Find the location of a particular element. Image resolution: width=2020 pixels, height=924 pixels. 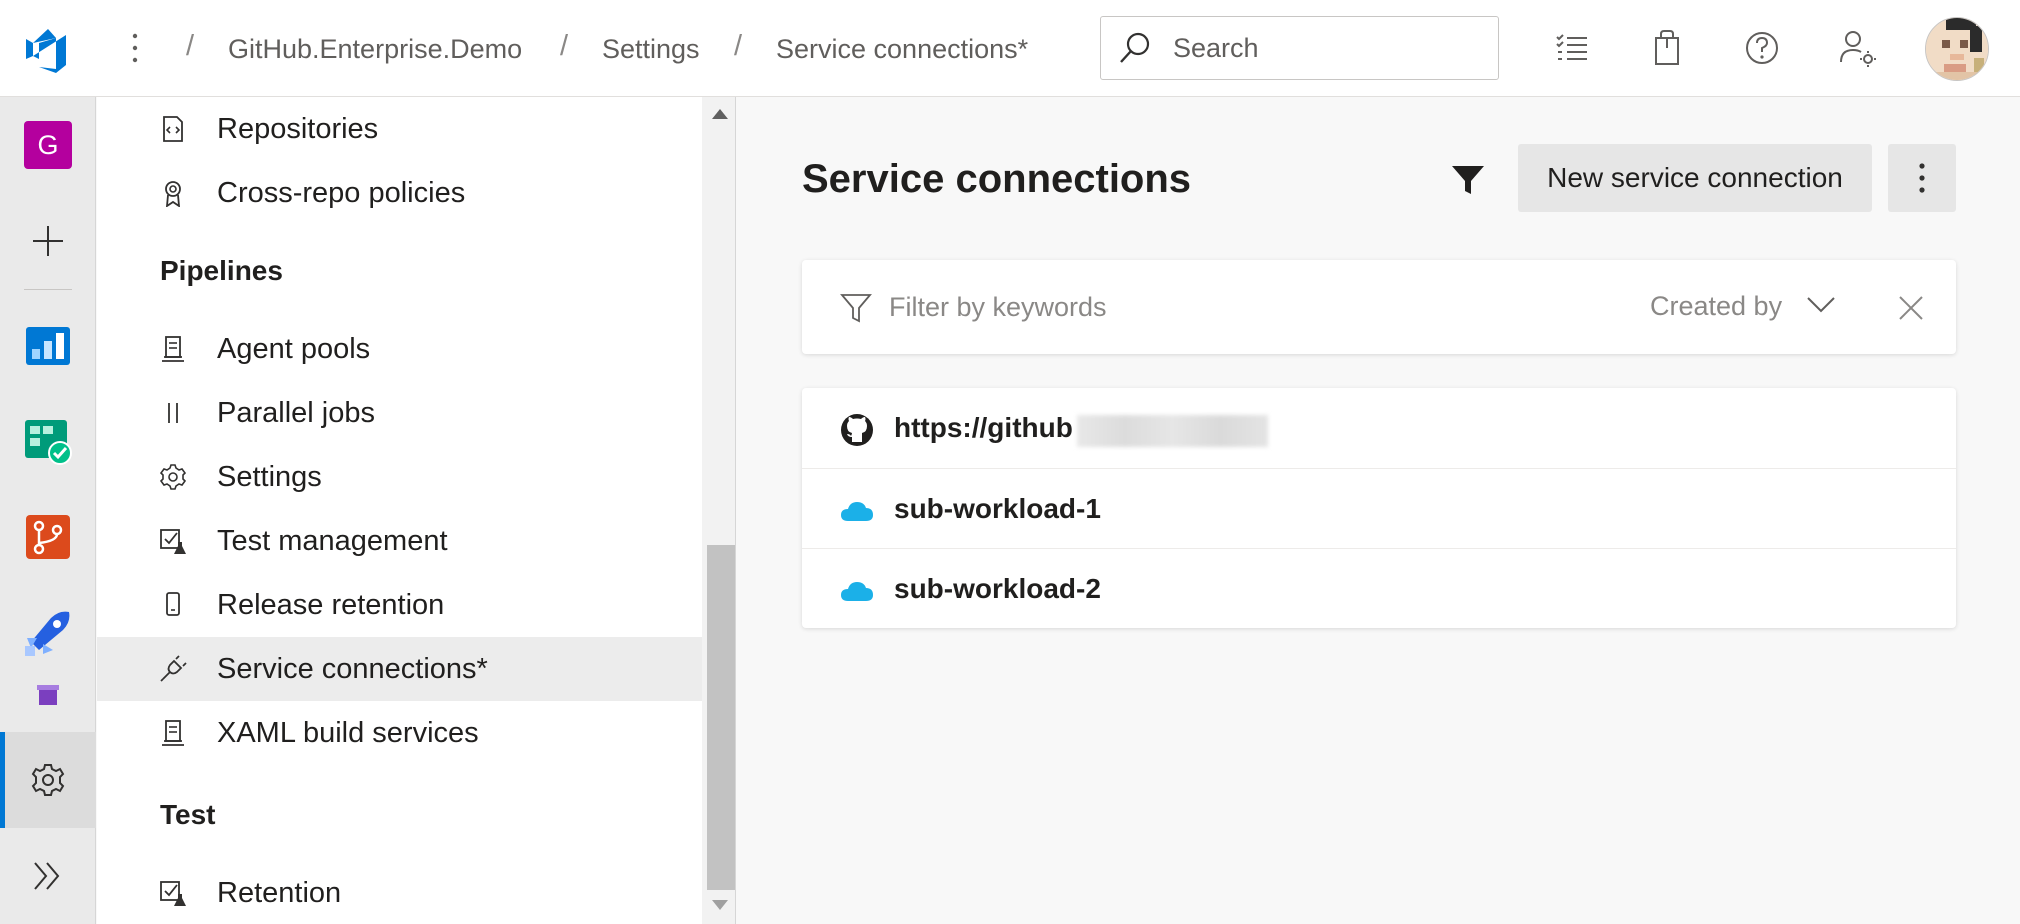

more-actions-button is located at coordinates (1922, 178).